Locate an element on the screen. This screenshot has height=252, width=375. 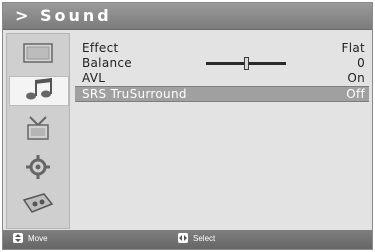
row-value: On is located at coordinates (356, 78).